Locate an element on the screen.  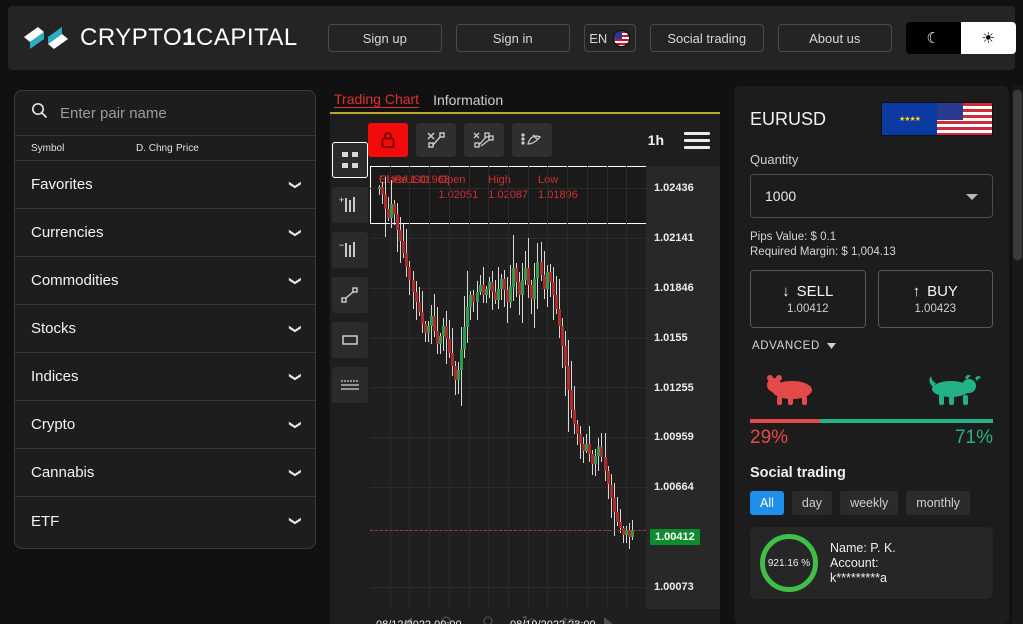
buy-label: BUY is located at coordinates (942, 291).